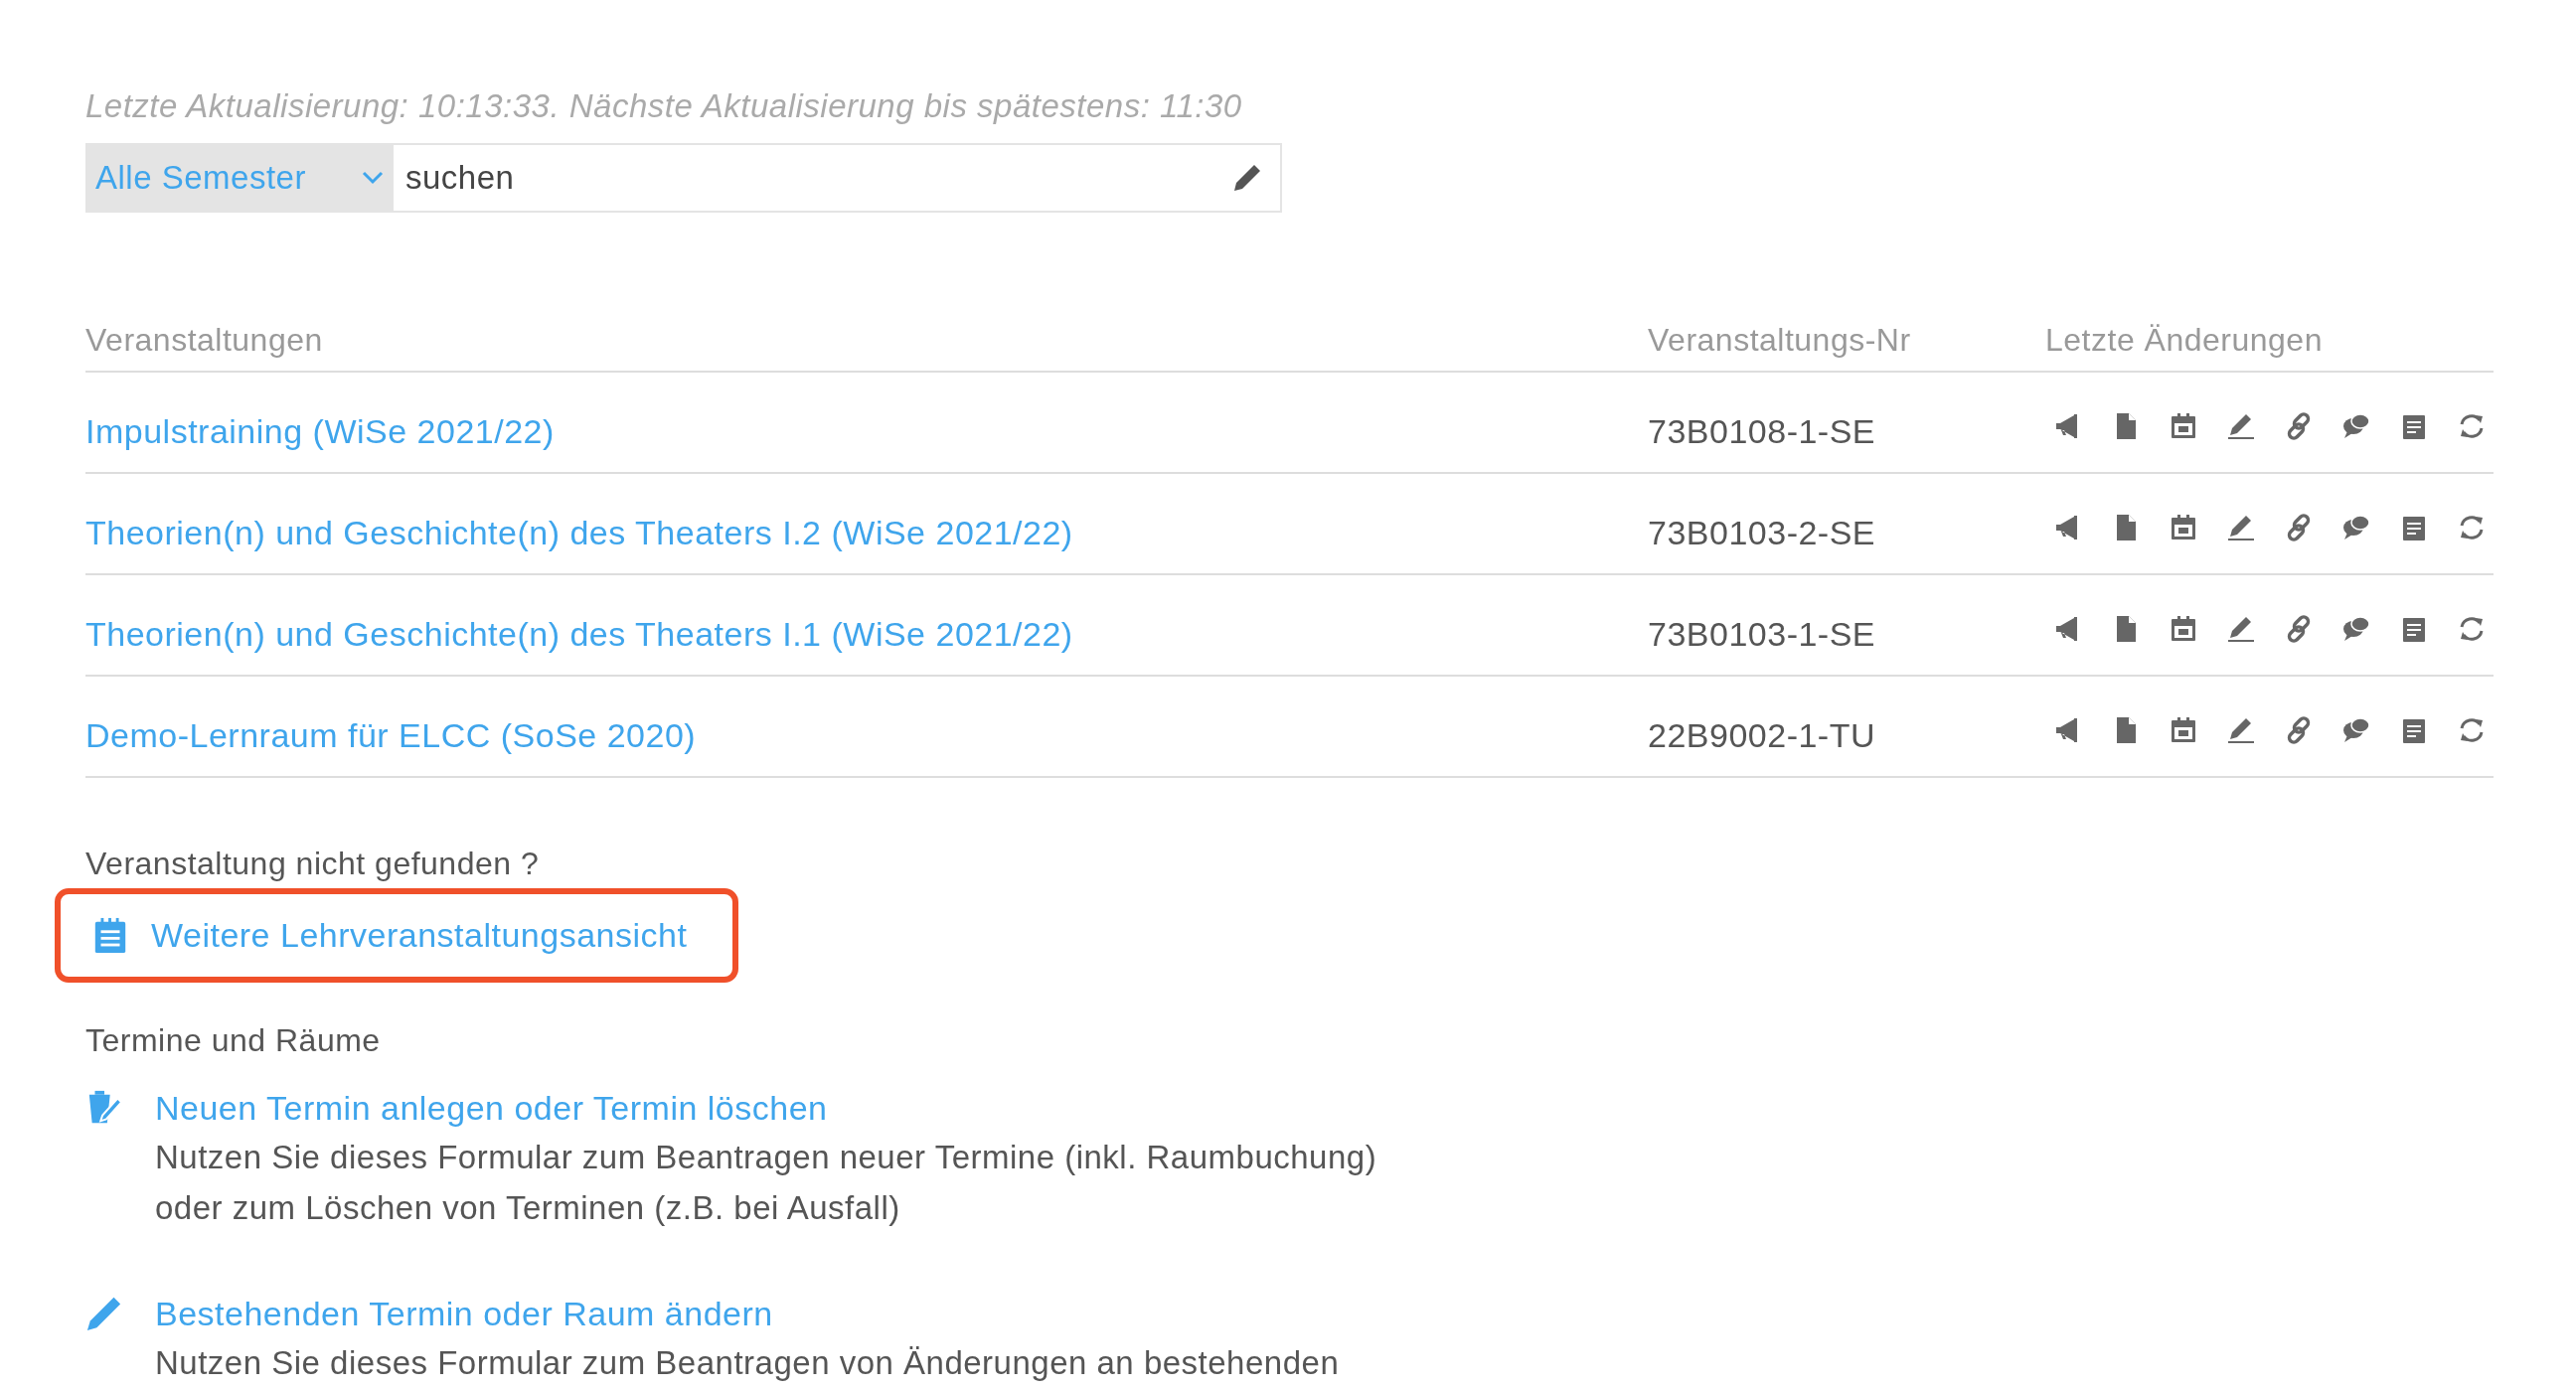  What do you see at coordinates (579, 633) in the screenshot?
I see `course-link: Theorien(n) und Geschichte(n) des Theaters I.1 (WiSe 2021/22)` at bounding box center [579, 633].